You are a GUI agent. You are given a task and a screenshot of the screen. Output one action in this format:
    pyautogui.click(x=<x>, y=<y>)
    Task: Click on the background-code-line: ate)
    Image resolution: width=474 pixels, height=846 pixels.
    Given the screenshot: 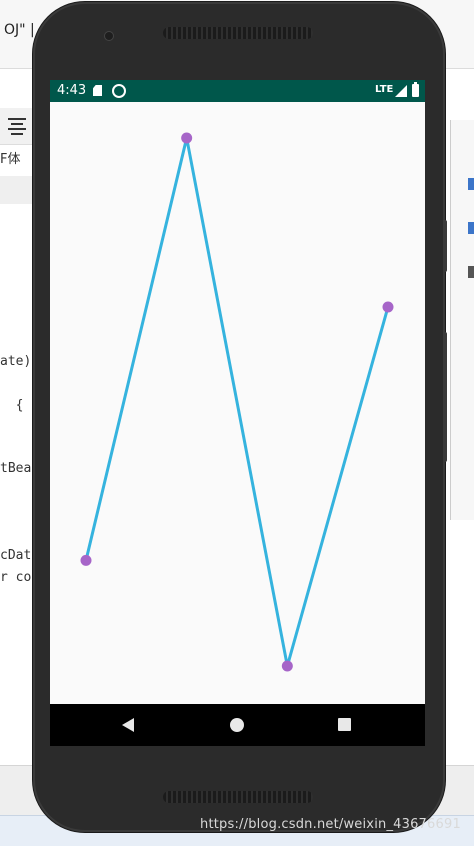 What is the action you would take?
    pyautogui.click(x=16, y=361)
    